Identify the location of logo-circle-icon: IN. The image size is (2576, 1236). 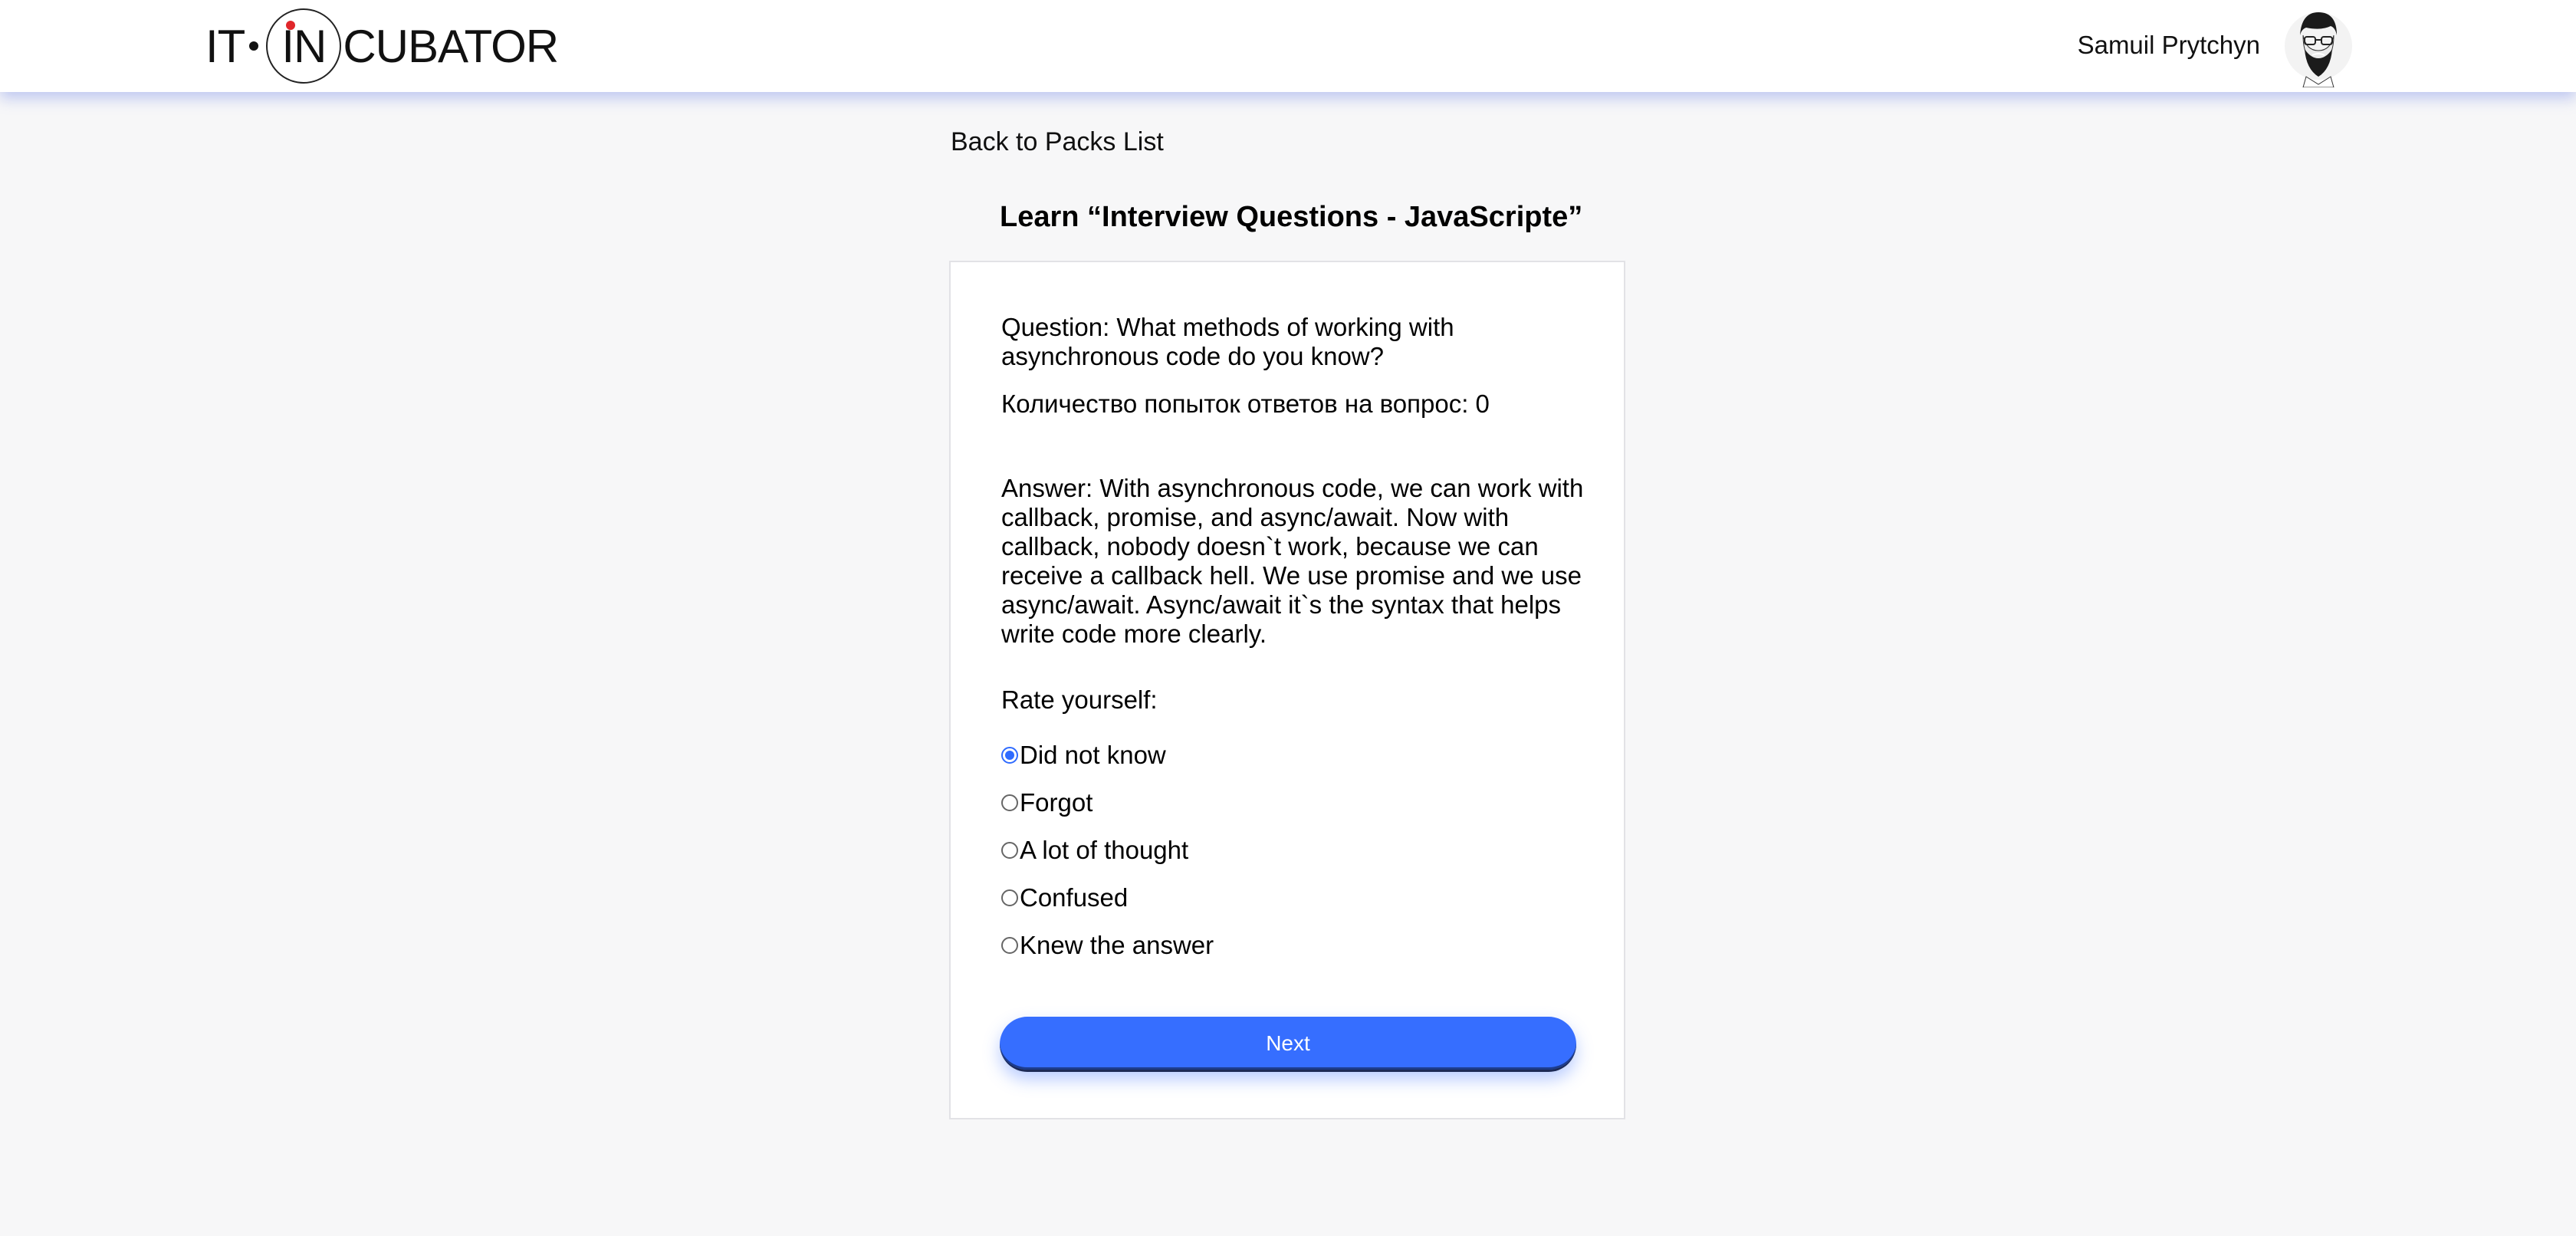
(304, 46).